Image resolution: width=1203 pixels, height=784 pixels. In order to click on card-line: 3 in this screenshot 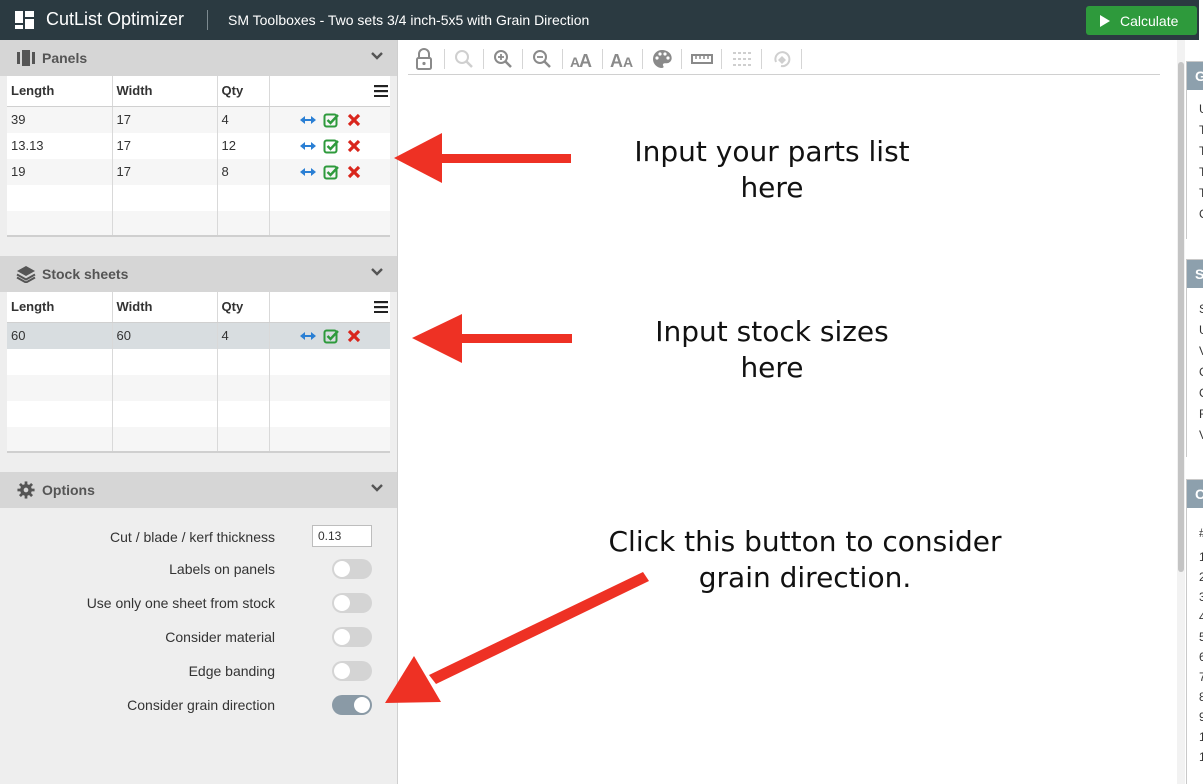, I will do `click(1201, 597)`.